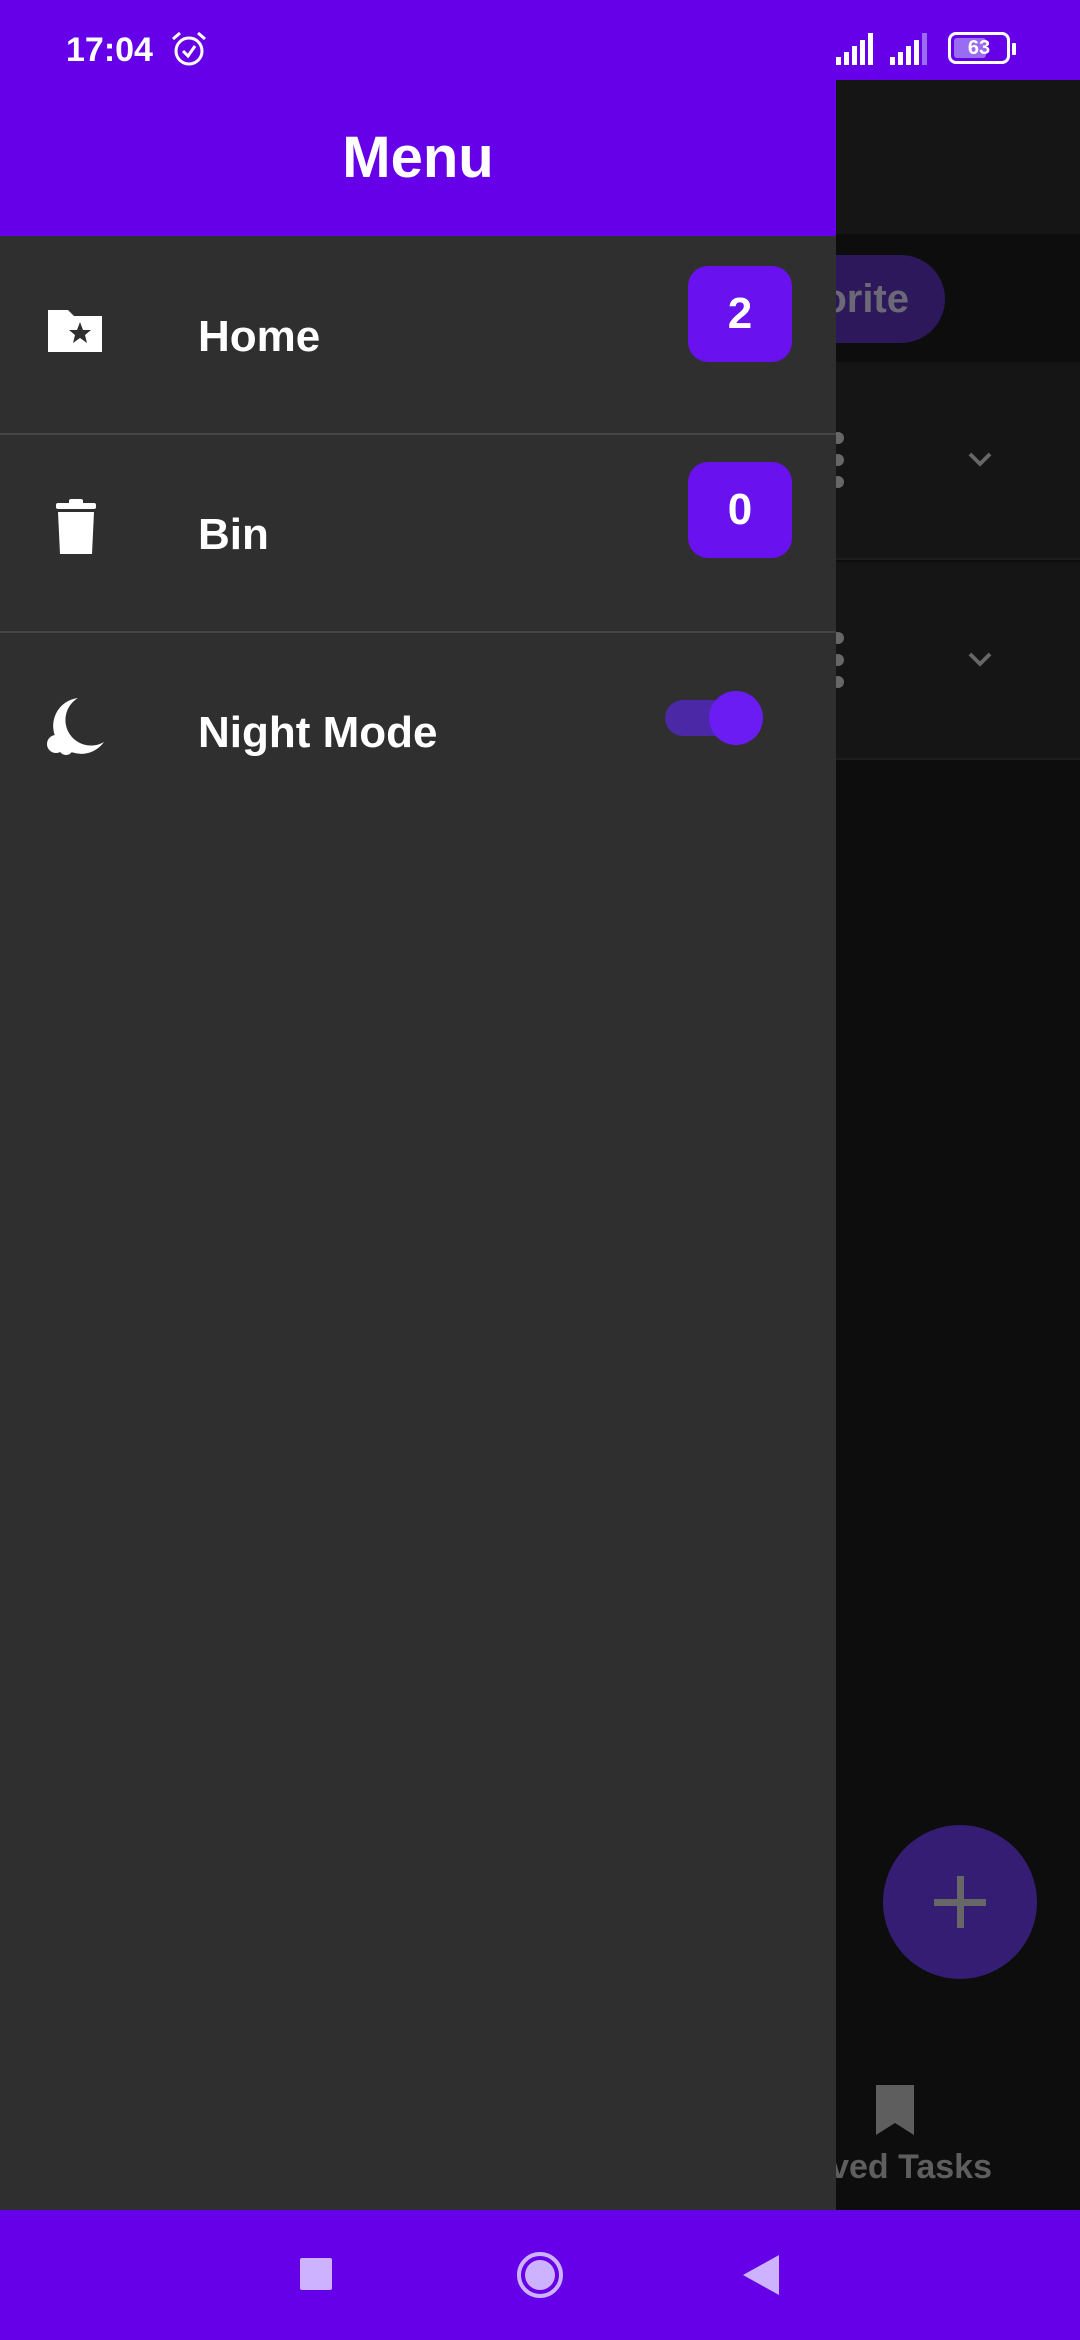 The image size is (1080, 2340). I want to click on folder-star-icon, so click(75, 331).